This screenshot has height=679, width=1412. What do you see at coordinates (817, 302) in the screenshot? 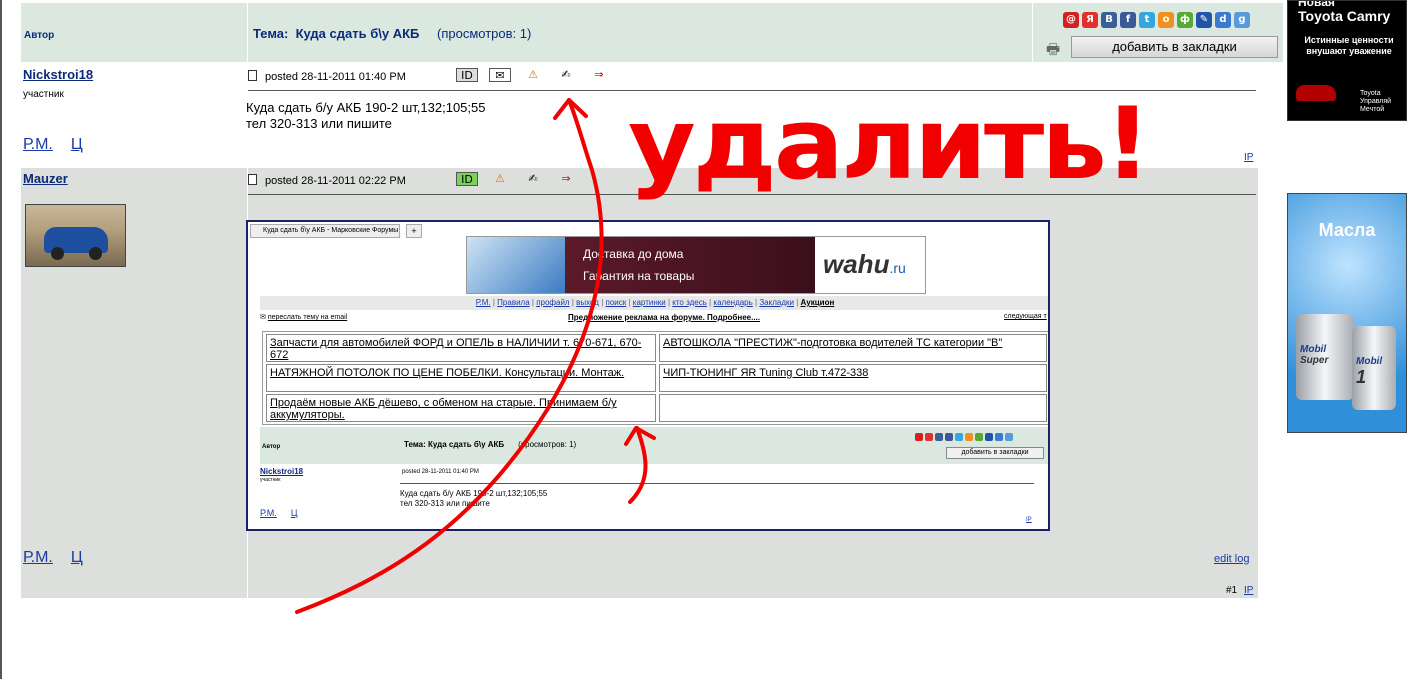
I see `nav-item-auction: Аукцион` at bounding box center [817, 302].